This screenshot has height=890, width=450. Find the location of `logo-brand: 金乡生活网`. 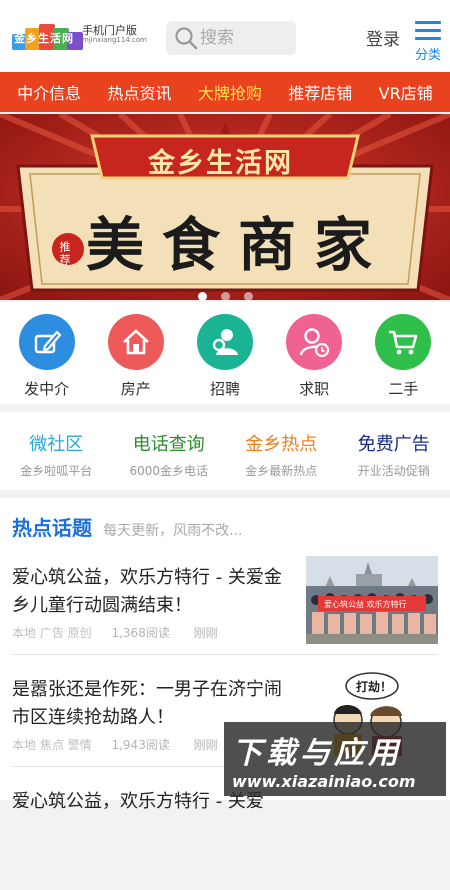

logo-brand: 金乡生活网 is located at coordinates (44, 38).